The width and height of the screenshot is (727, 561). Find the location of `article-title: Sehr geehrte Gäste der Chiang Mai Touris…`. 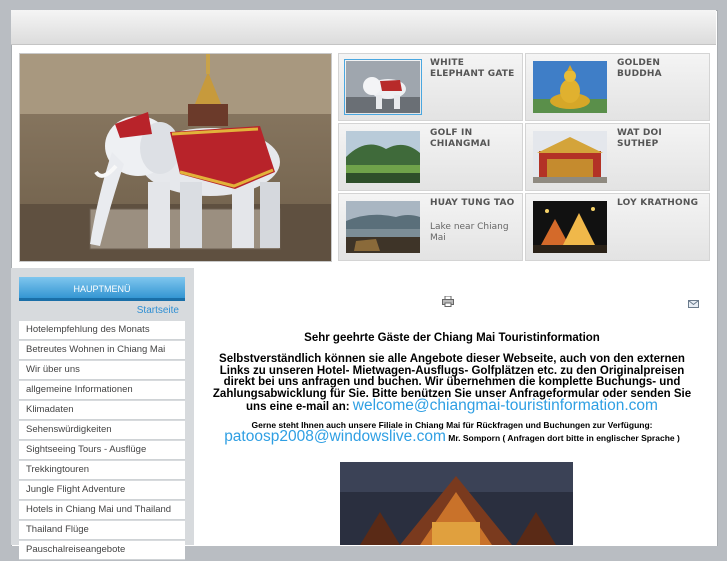

article-title: Sehr geehrte Gäste der Chiang Mai Touris… is located at coordinates (452, 338).